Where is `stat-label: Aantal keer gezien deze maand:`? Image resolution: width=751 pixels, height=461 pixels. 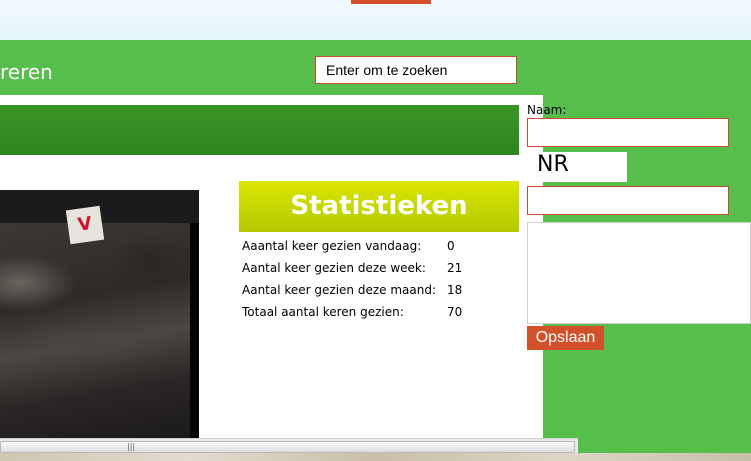
stat-label: Aantal keer gezien deze maand: is located at coordinates (339, 290).